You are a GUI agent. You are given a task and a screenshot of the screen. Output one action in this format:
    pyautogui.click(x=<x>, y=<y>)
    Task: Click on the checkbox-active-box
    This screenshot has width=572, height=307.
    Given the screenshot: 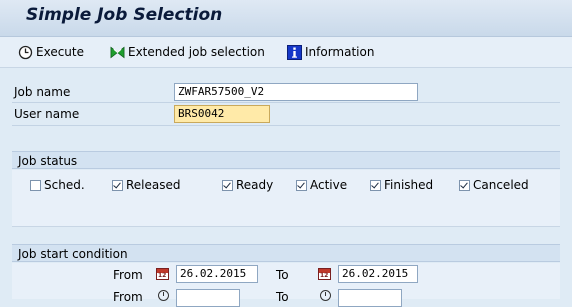 What is the action you would take?
    pyautogui.click(x=301, y=185)
    